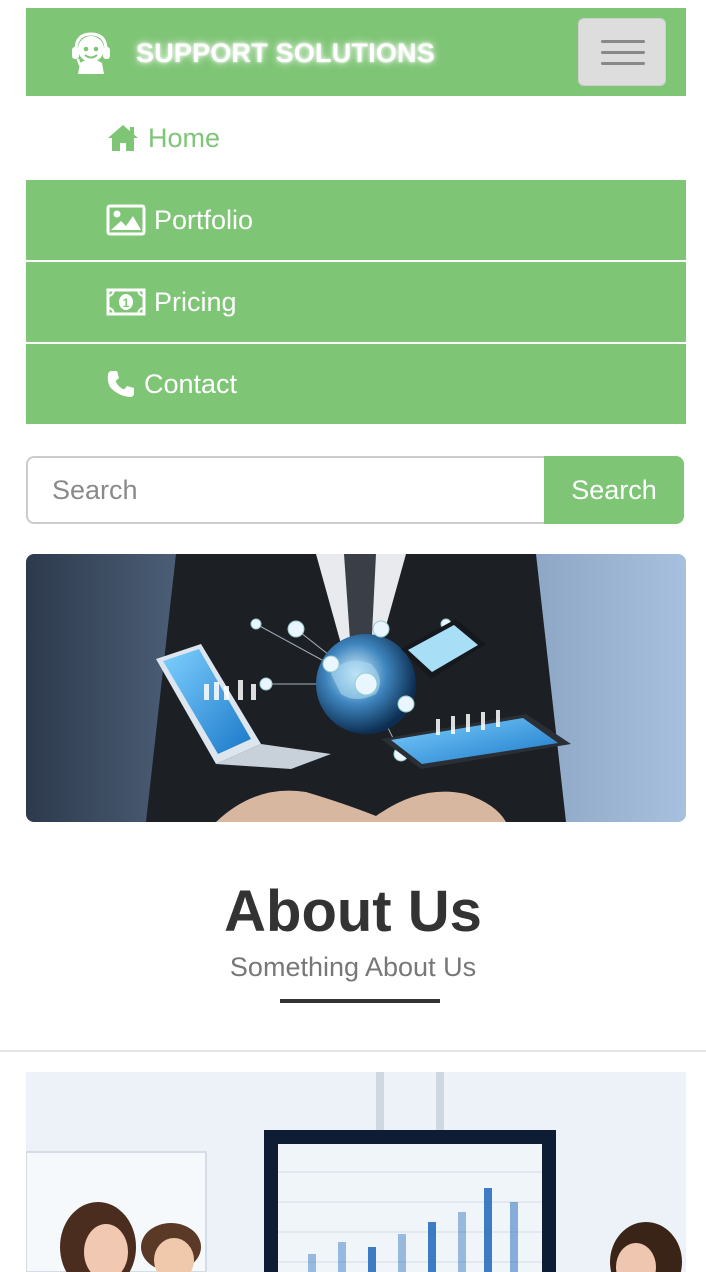 Image resolution: width=706 pixels, height=1272 pixels. I want to click on nav-item-label: Pricing, so click(195, 301).